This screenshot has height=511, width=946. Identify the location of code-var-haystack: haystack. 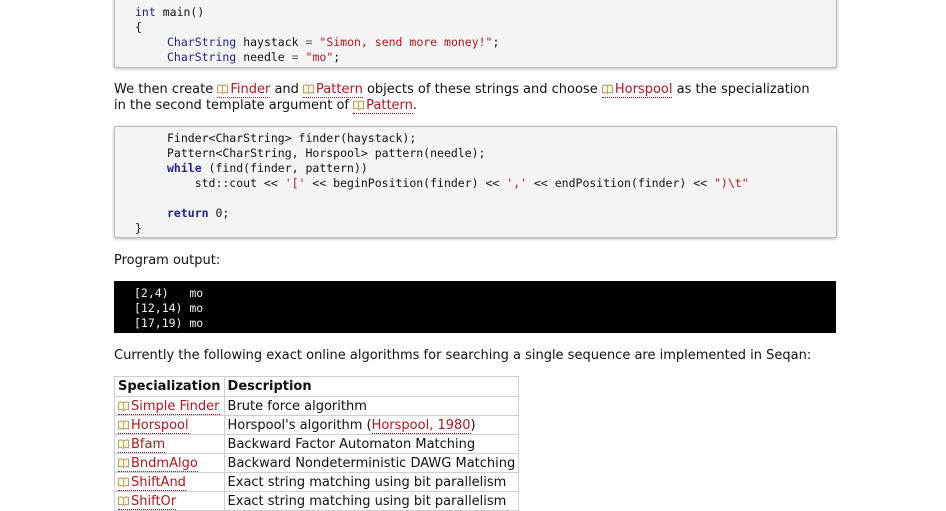
(271, 42).